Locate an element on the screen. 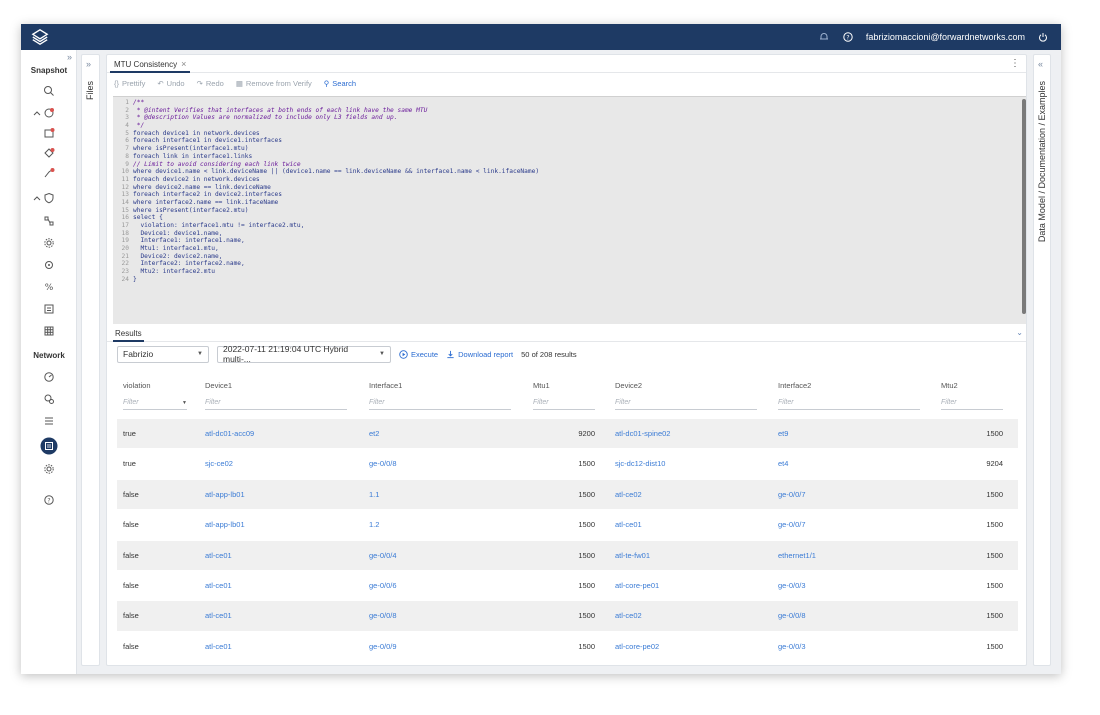 Image resolution: width=1100 pixels, height=715 pixels. network-issues-icon is located at coordinates (49, 153).